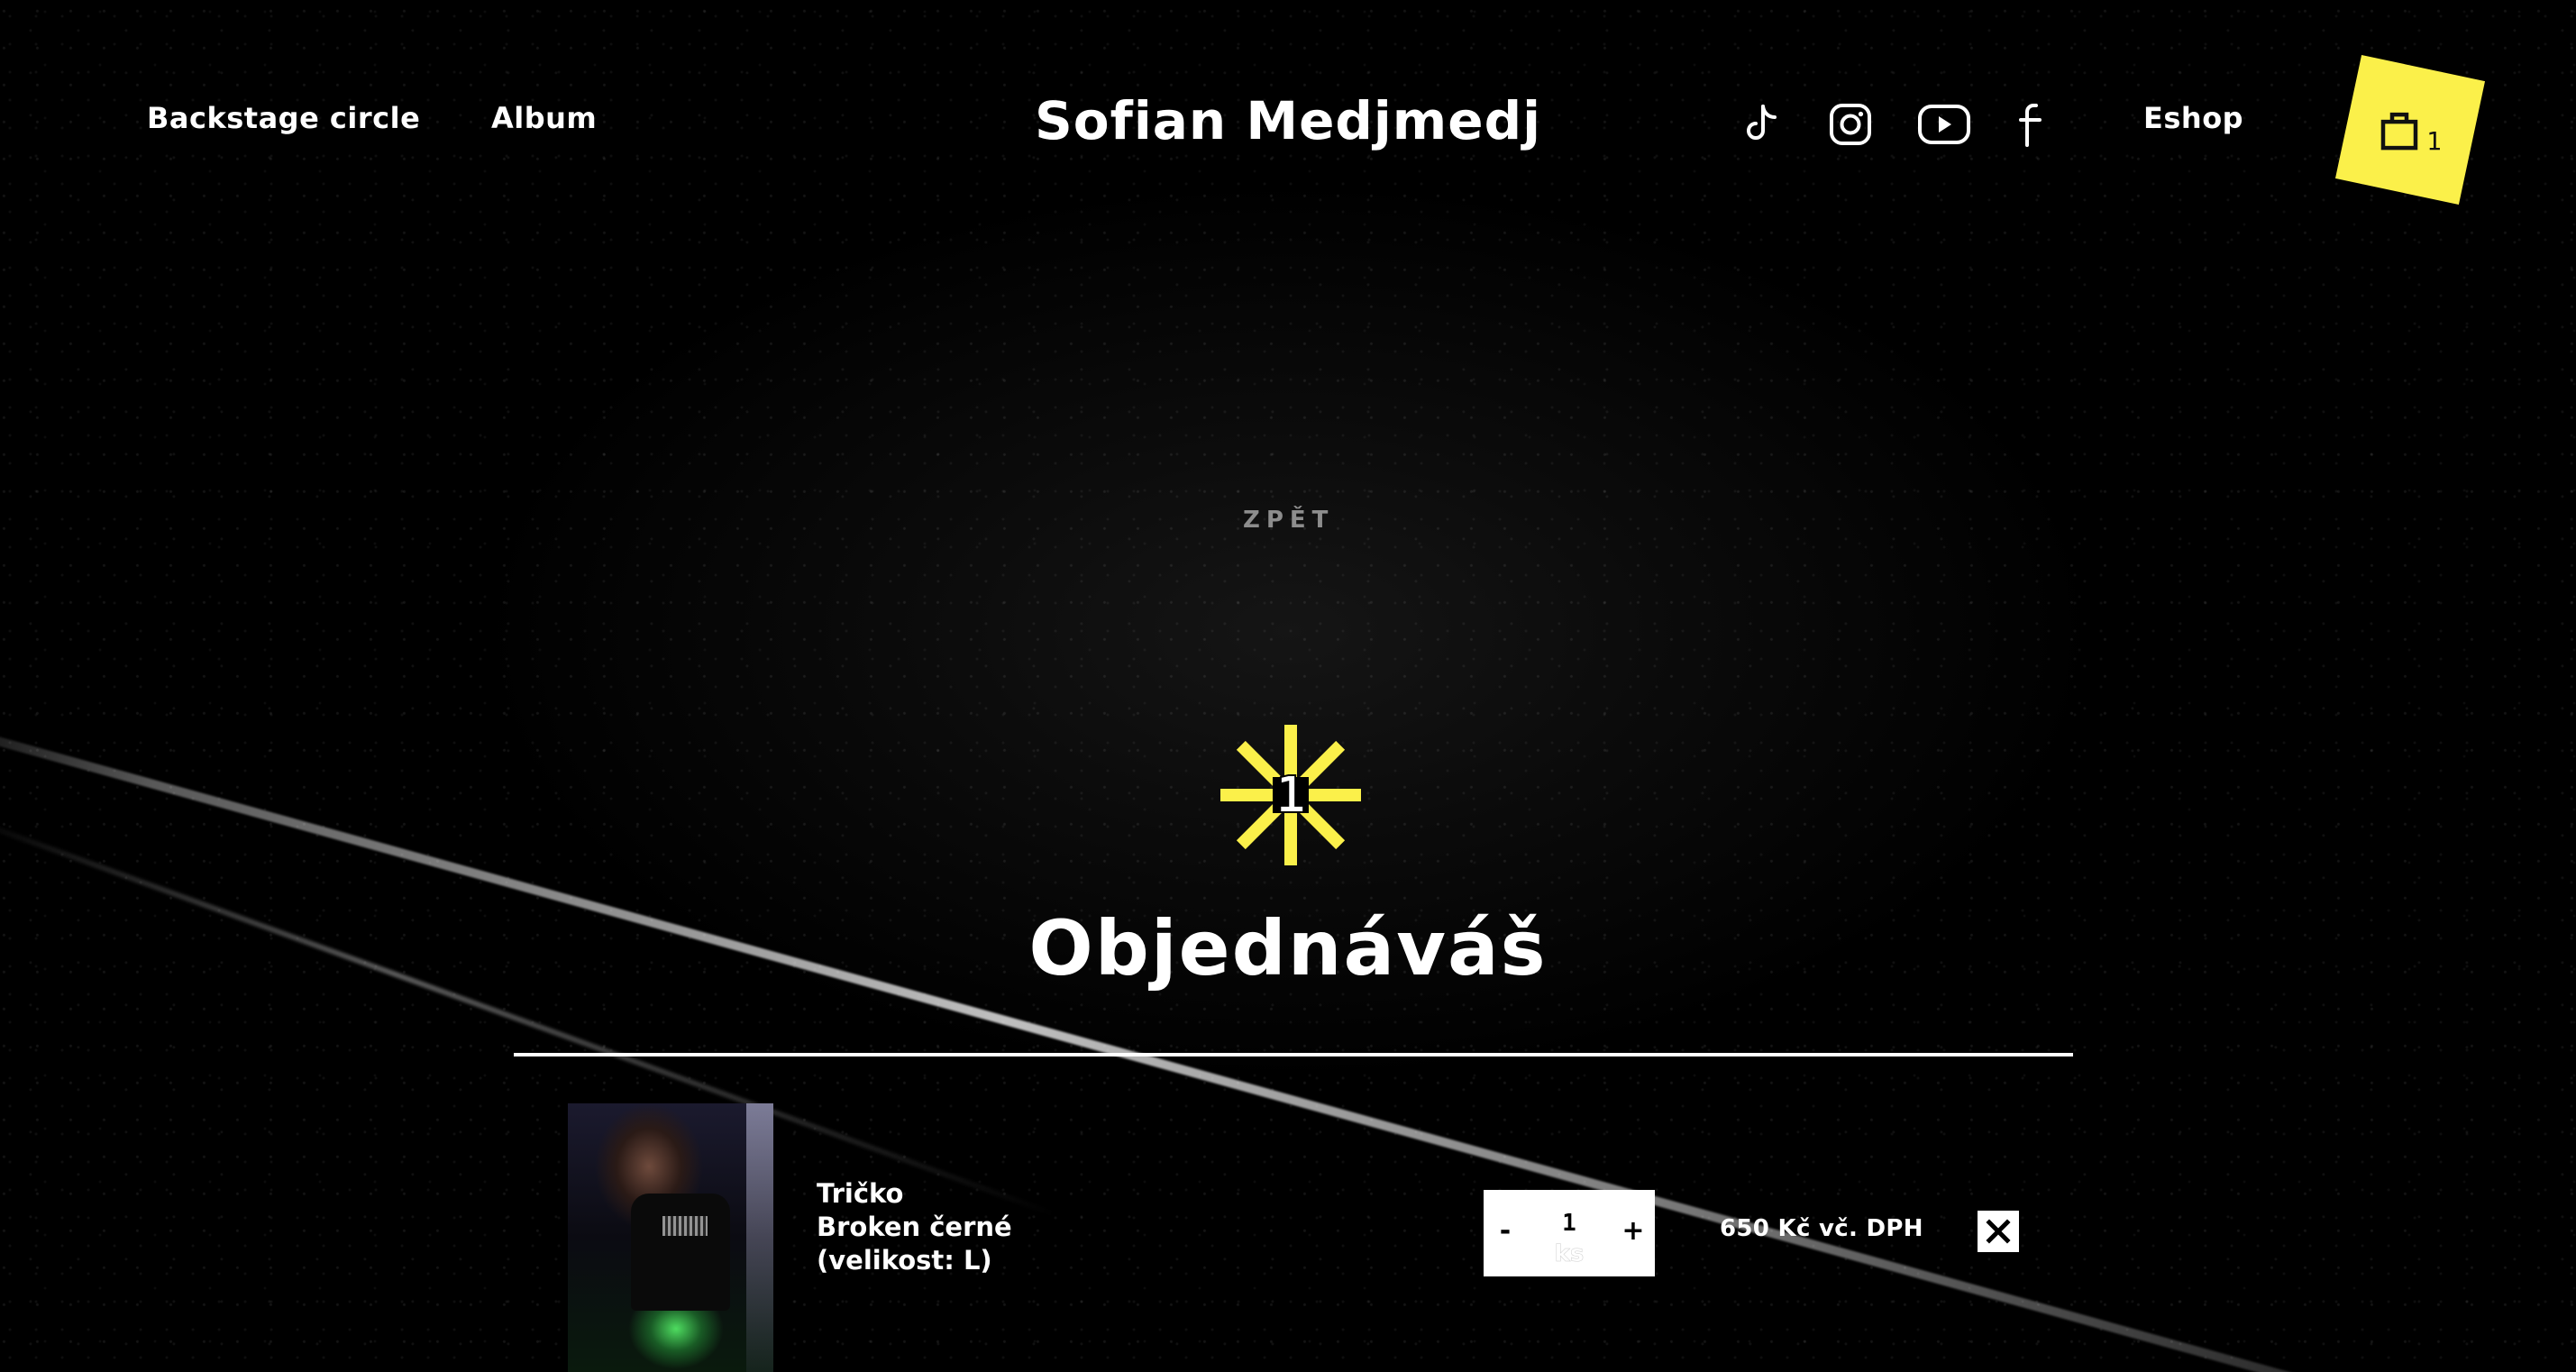  Describe the element at coordinates (680, 1252) in the screenshot. I see `product-image-shirt` at that location.